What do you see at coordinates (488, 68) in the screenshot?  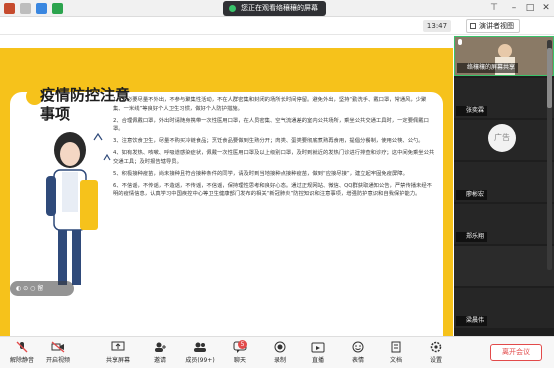 I see `participant-name: 络穰穰的屏幕共享` at bounding box center [488, 68].